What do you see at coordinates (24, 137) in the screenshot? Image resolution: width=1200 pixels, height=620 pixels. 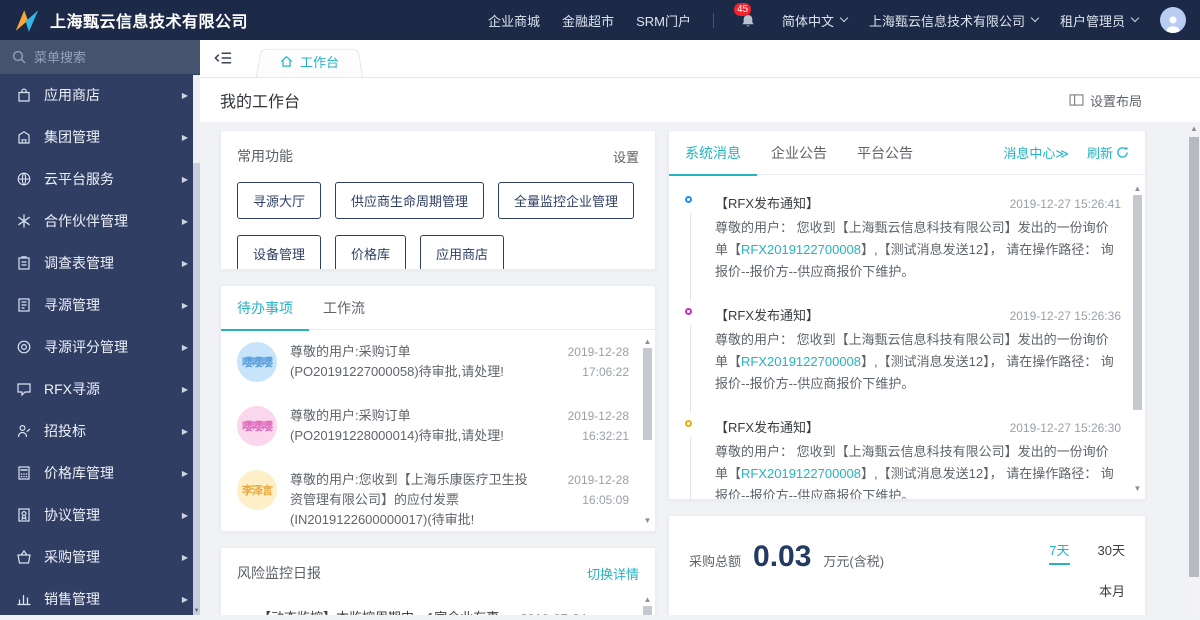 I see `building-icon` at bounding box center [24, 137].